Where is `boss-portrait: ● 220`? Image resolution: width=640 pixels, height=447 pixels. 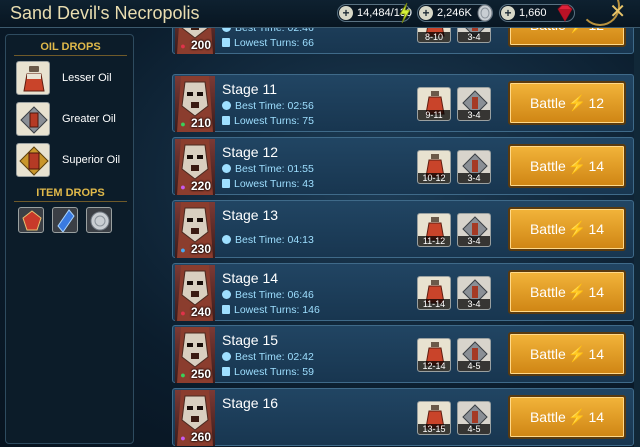 boss-portrait: ● 220 is located at coordinates (195, 167).